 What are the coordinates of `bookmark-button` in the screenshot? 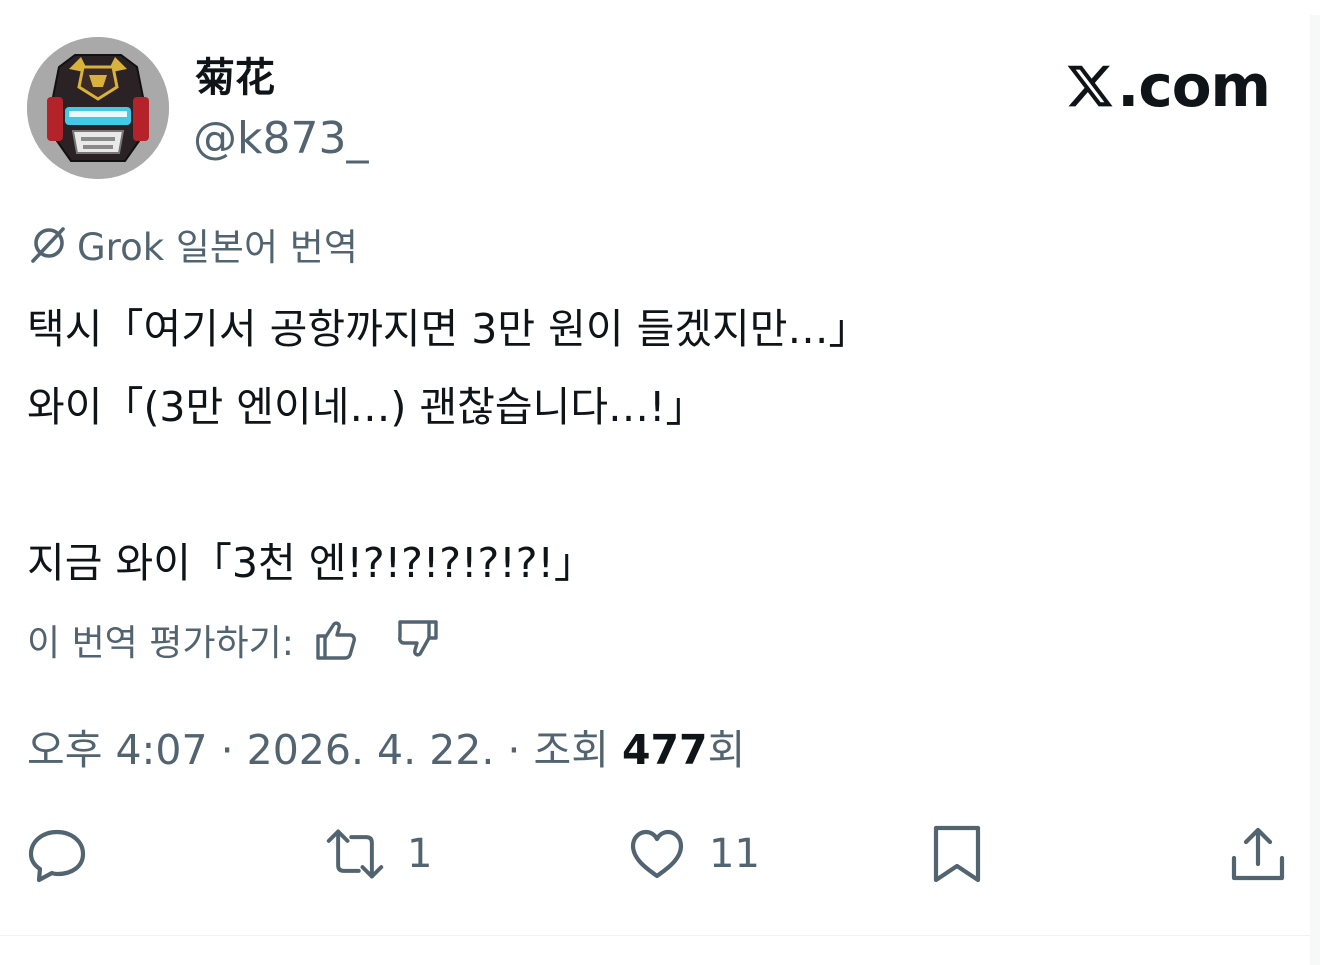 It's located at (958, 854).